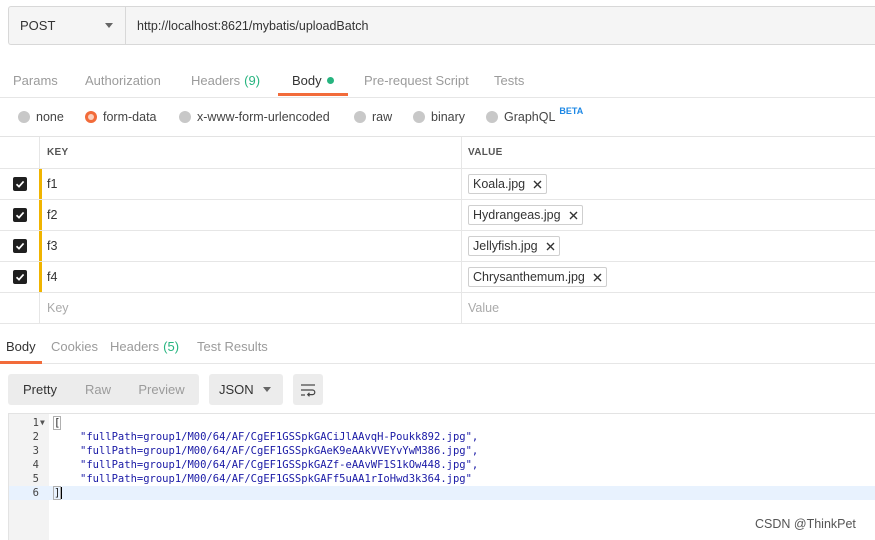 This screenshot has width=875, height=540. What do you see at coordinates (35, 493) in the screenshot?
I see `line-number: 6` at bounding box center [35, 493].